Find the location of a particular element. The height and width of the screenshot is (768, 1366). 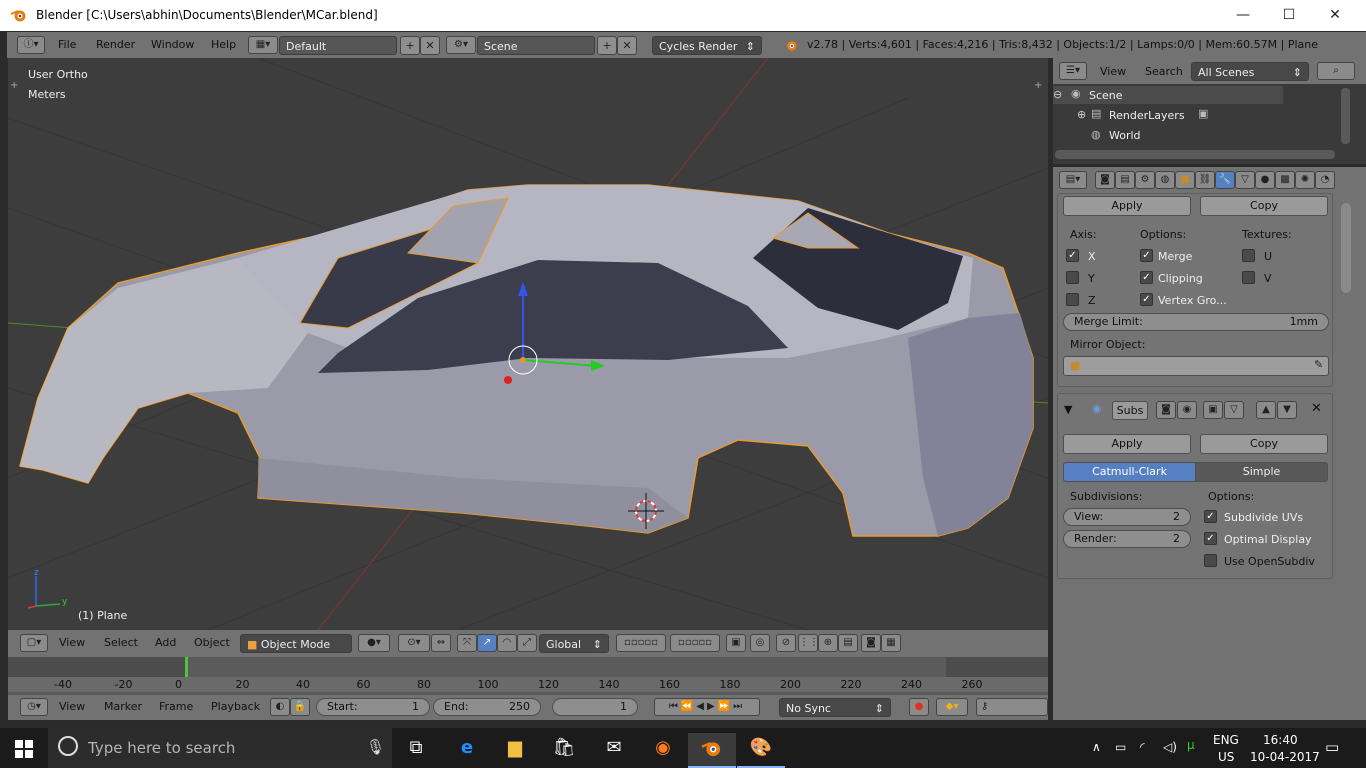

file-explorer-icon: ▆ is located at coordinates (515, 750).